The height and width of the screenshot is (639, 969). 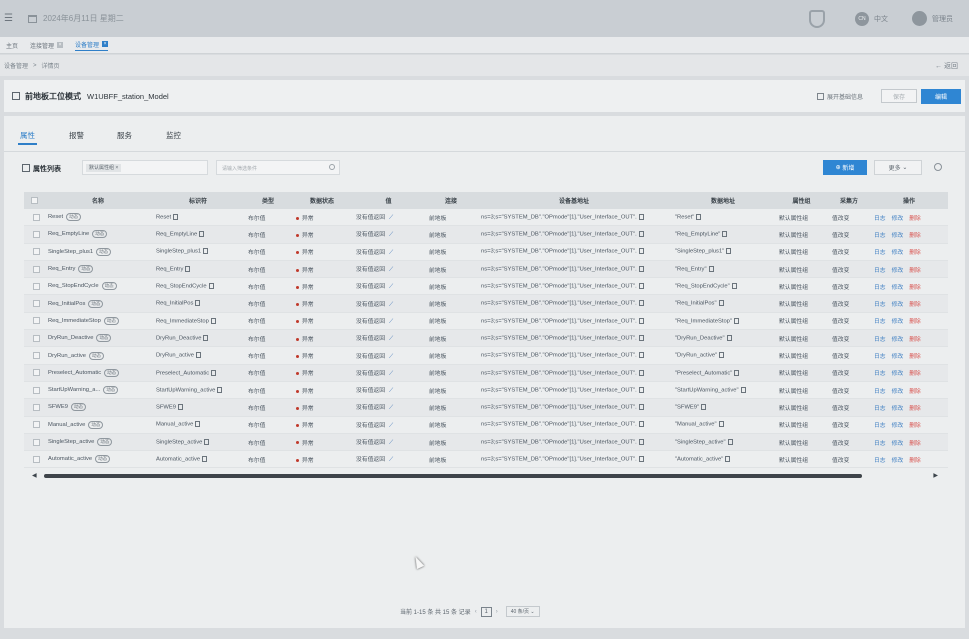 What do you see at coordinates (12, 45) in the screenshot?
I see `tab-home: 主页` at bounding box center [12, 45].